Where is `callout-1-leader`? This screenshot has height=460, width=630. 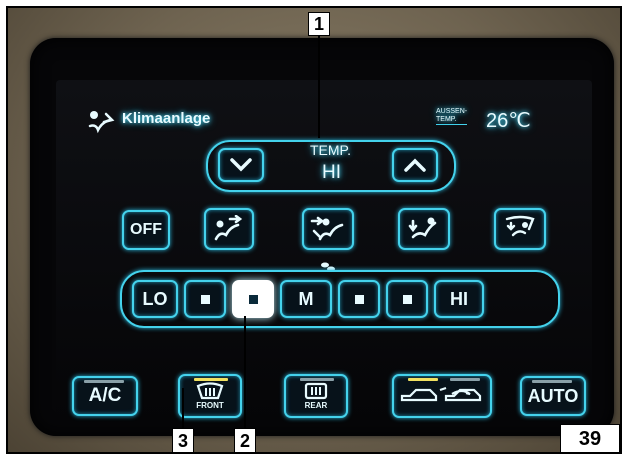 callout-1-leader is located at coordinates (319, 87).